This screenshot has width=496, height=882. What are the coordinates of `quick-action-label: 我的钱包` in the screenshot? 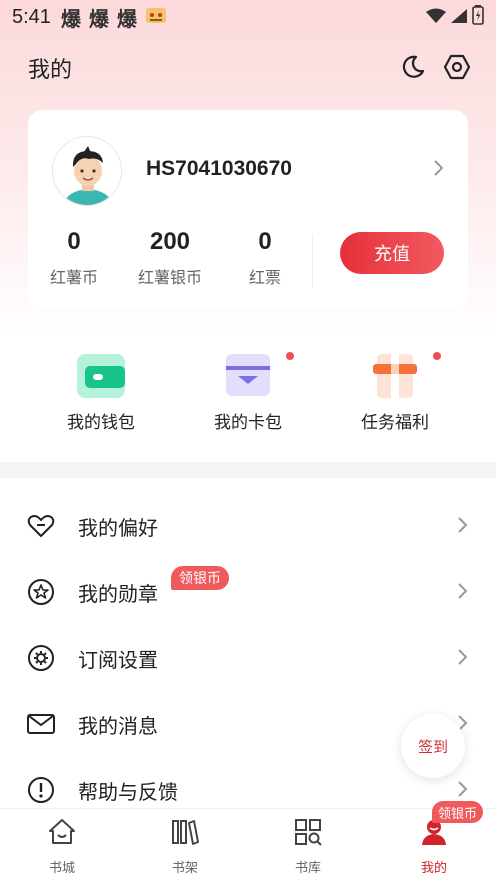 It's located at (101, 423).